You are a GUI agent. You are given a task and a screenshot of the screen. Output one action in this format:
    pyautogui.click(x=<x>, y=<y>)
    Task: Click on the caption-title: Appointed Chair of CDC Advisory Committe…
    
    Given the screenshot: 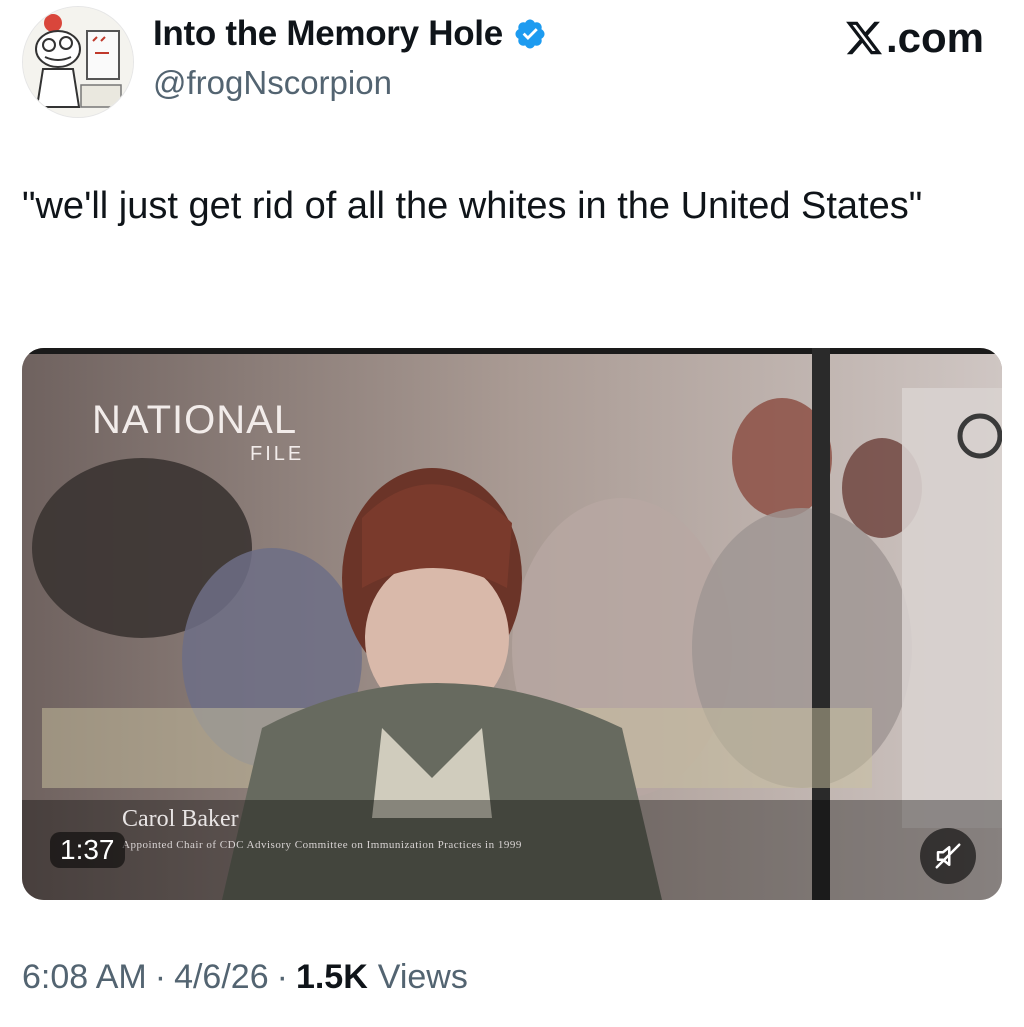 What is the action you would take?
    pyautogui.click(x=322, y=845)
    